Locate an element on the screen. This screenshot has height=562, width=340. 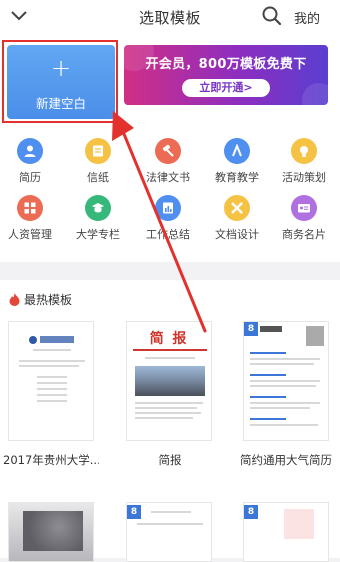
annotation-arrow is located at coordinates (159, 222).